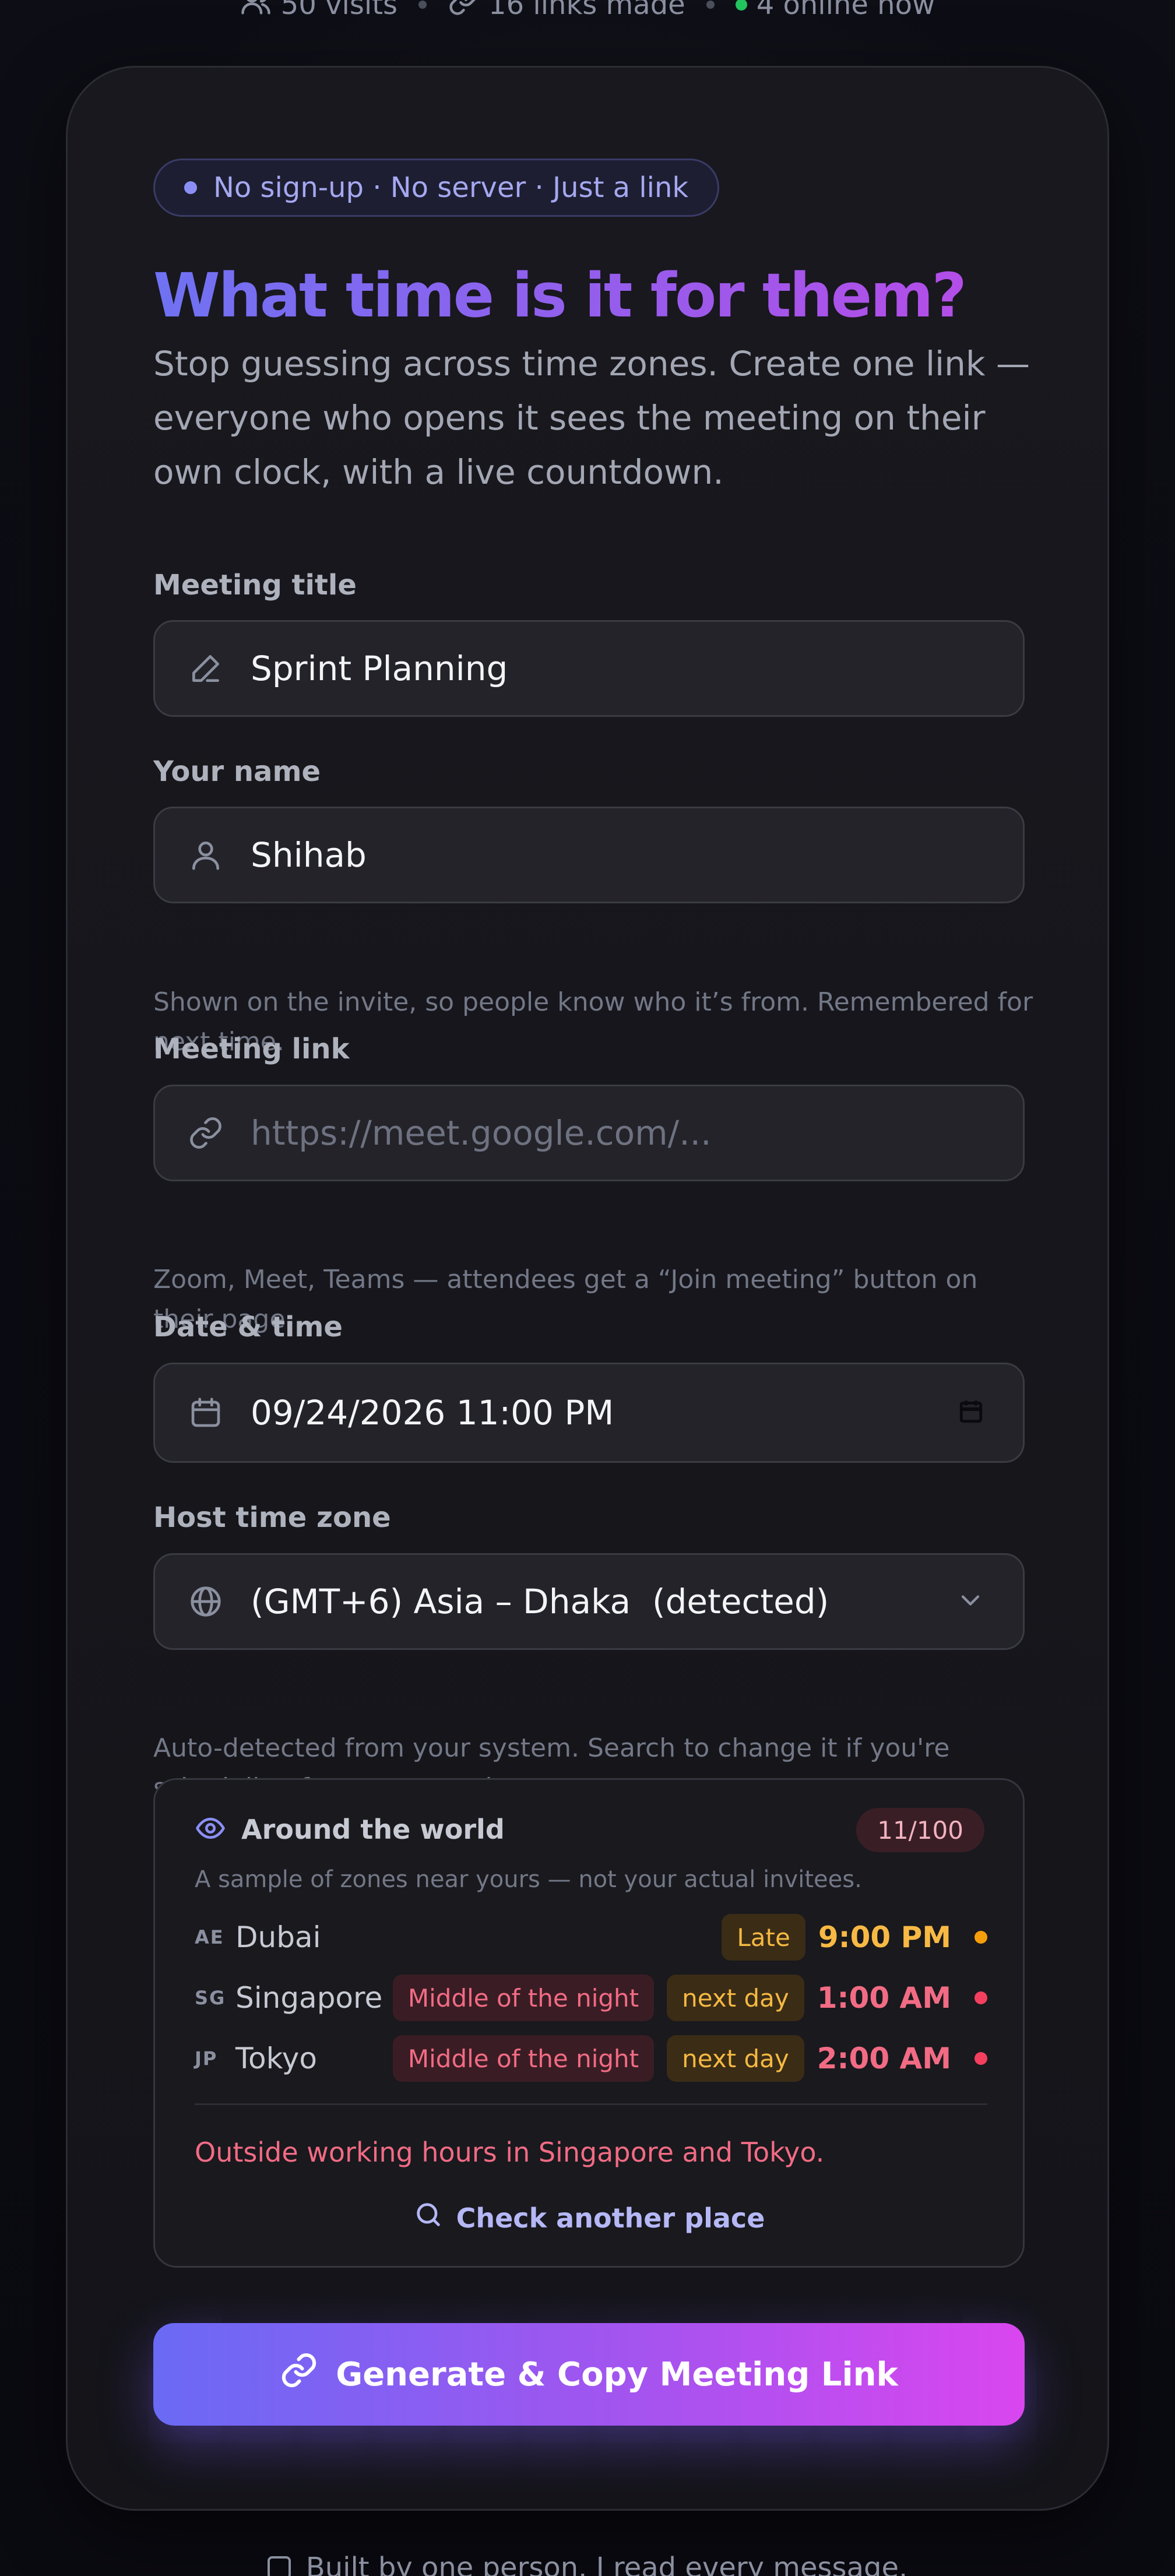 The image size is (1175, 2576). Describe the element at coordinates (207, 2058) in the screenshot. I see `zone-code: JP` at that location.